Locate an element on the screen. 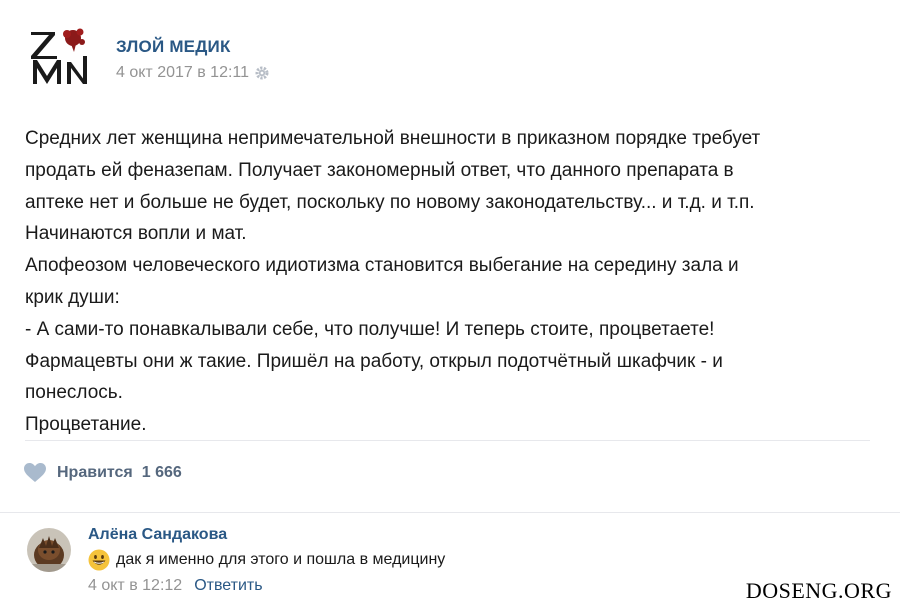 This screenshot has height=605, width=900. watermark: DOSENG.ORG is located at coordinates (818, 590).